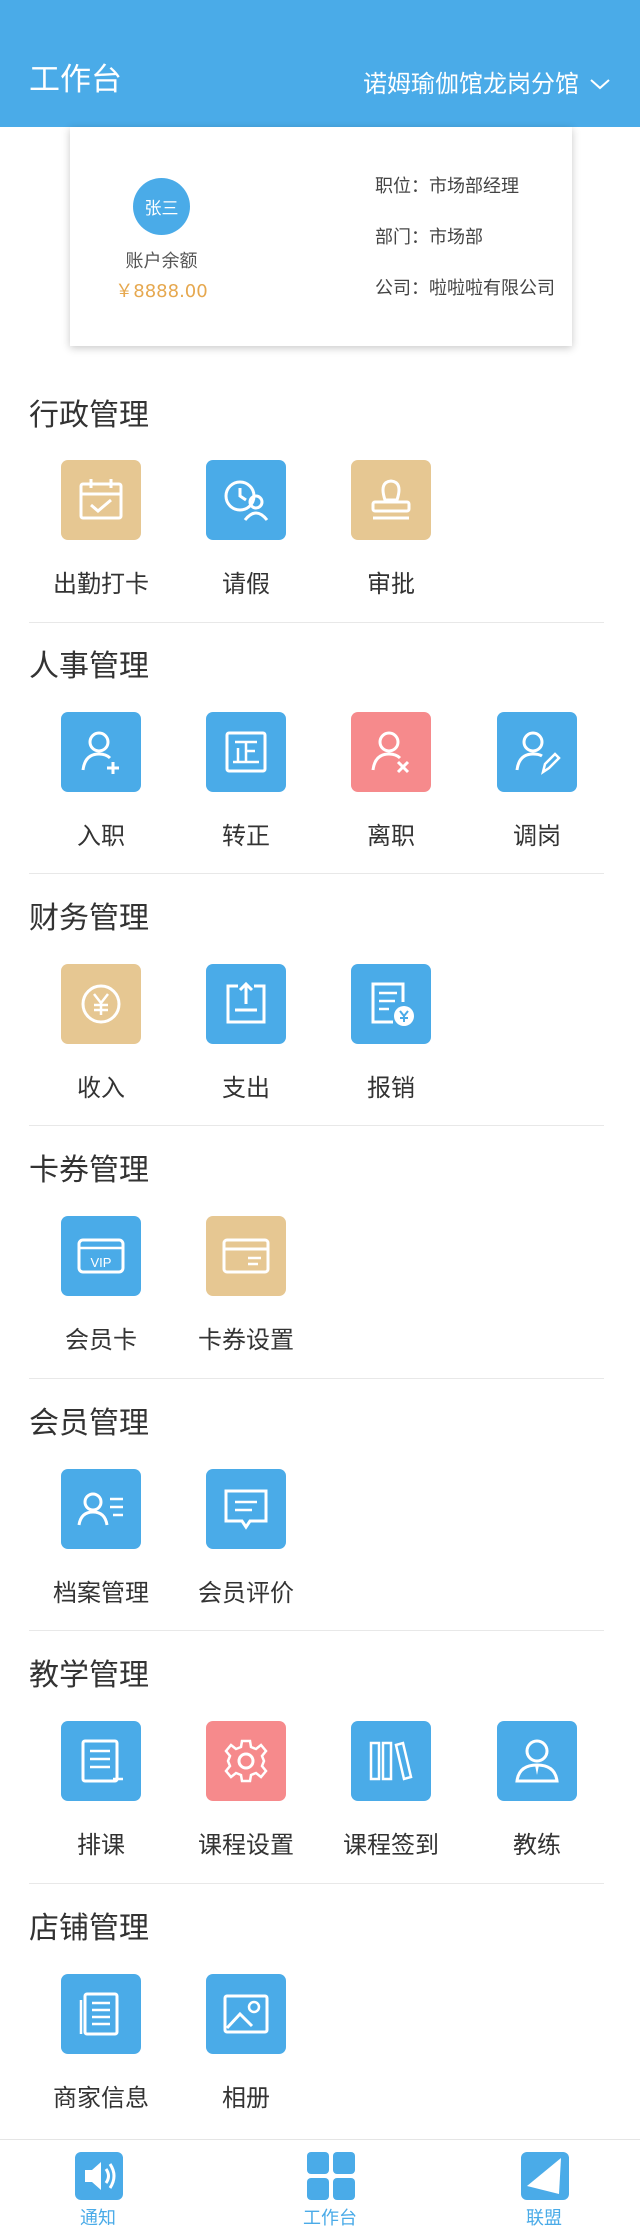 The height and width of the screenshot is (2235, 640). What do you see at coordinates (391, 1845) in the screenshot?
I see `tile-label: 课程签到` at bounding box center [391, 1845].